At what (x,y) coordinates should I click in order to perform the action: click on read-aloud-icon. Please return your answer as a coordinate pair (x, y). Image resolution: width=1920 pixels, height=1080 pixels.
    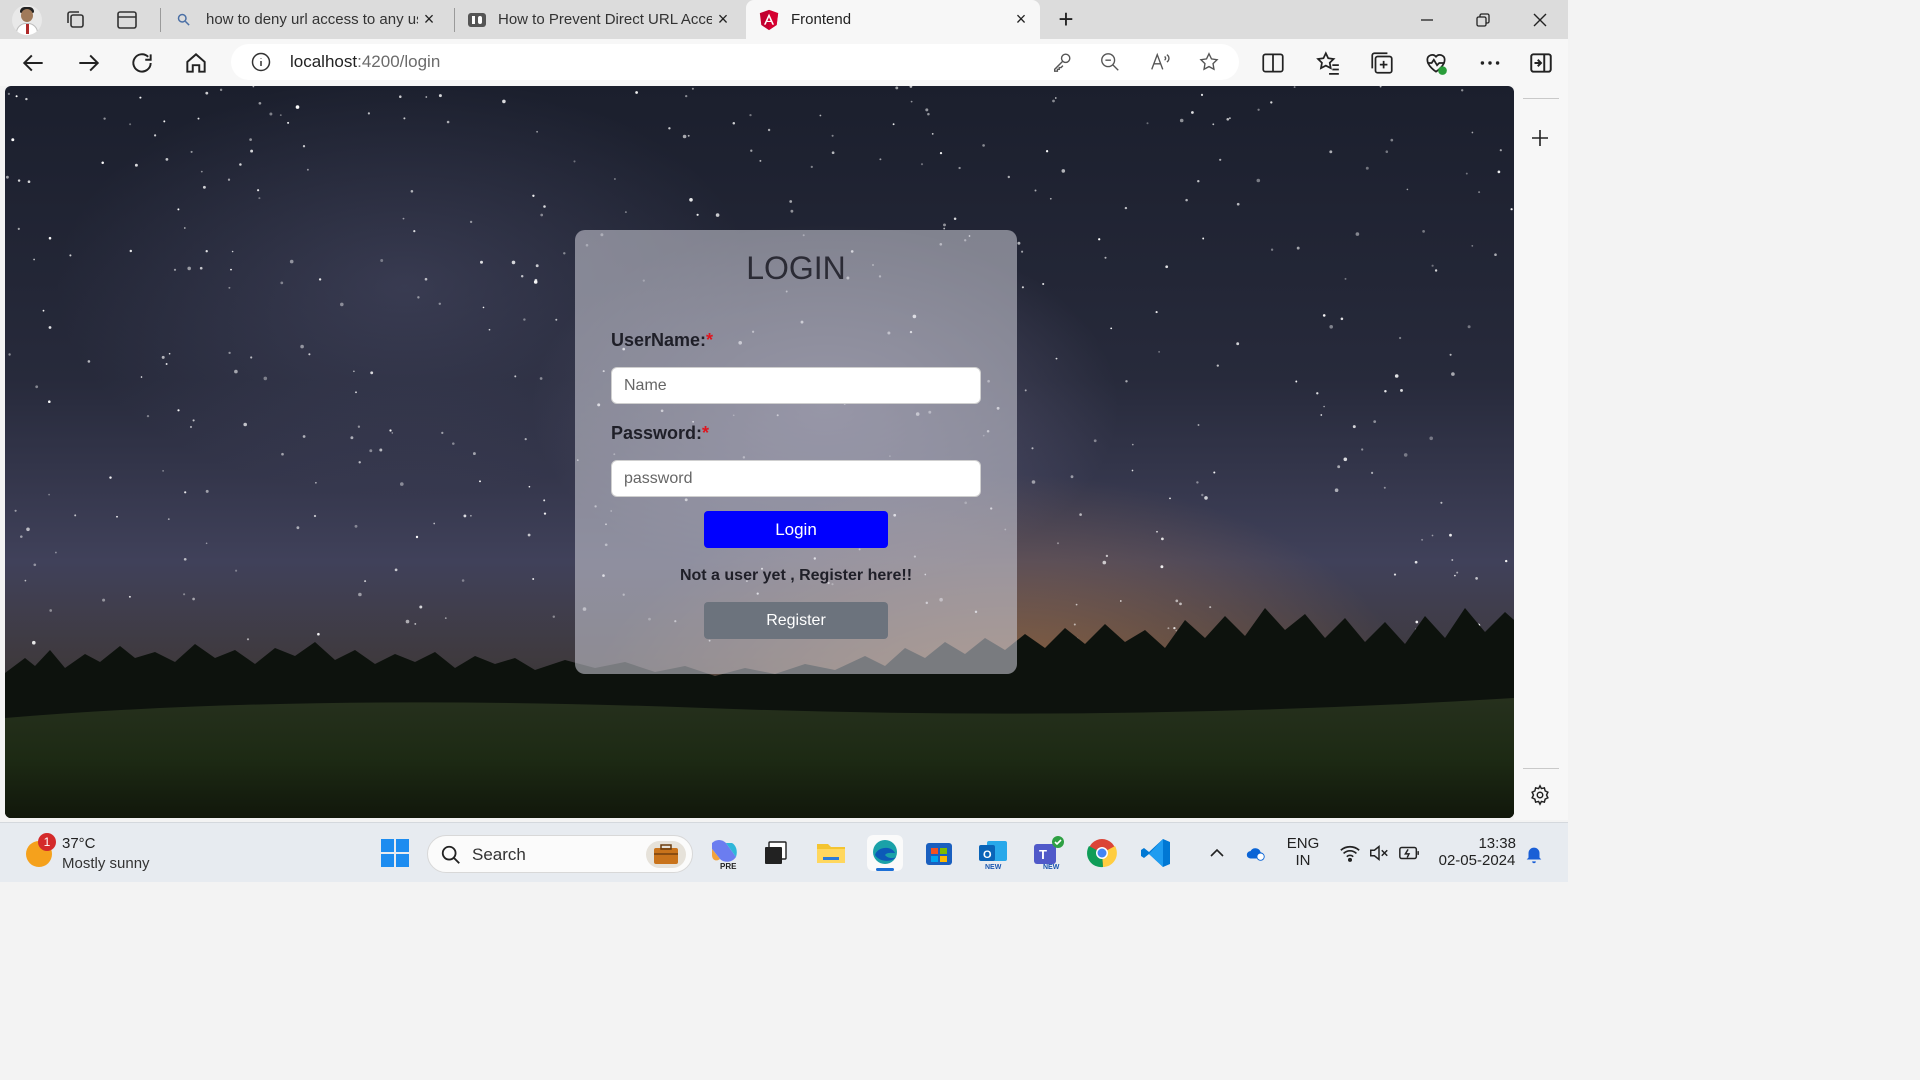
    Looking at the image, I should click on (1160, 62).